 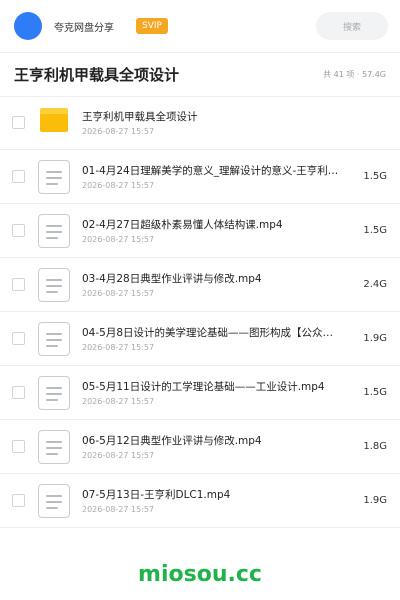 What do you see at coordinates (200, 75) in the screenshot?
I see `folder-title-bar: 王亨利机甲载具全项设计 共 41 项 · 57.4G` at bounding box center [200, 75].